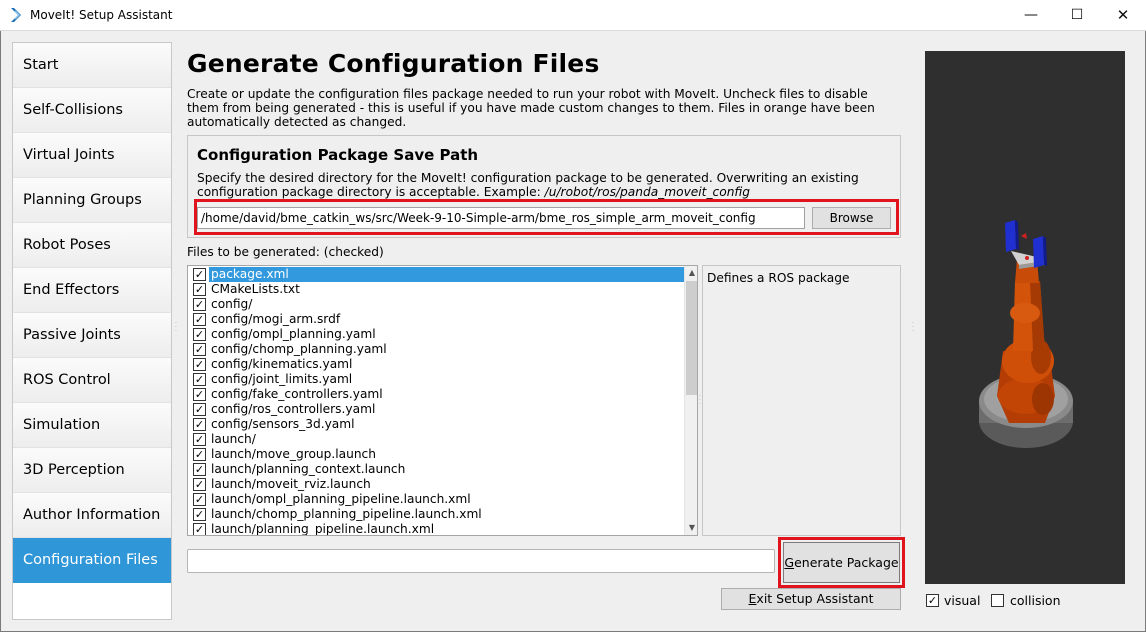 The height and width of the screenshot is (632, 1146). Describe the element at coordinates (293, 454) in the screenshot. I see `file-name: launch/move_group.launch` at that location.